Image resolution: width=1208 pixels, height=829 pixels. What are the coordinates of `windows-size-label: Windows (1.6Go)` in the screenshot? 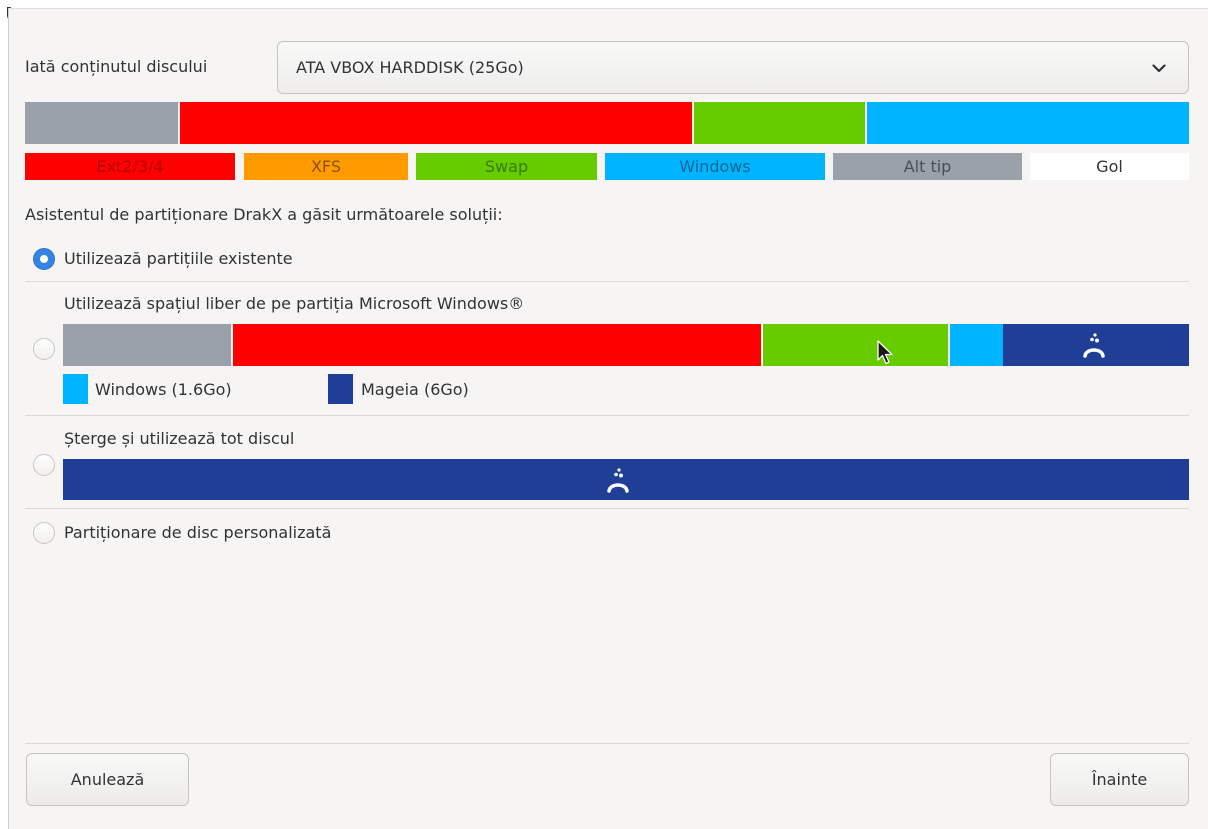 It's located at (163, 389).